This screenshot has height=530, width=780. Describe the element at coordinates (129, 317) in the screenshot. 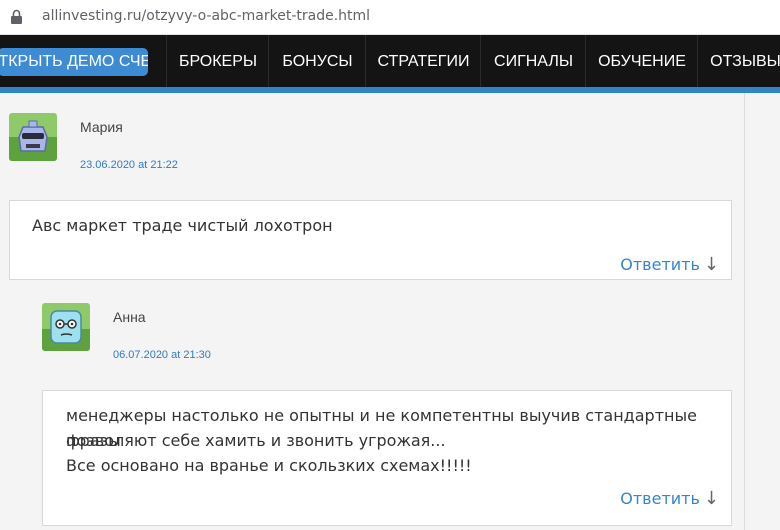

I see `comment-author: Анна` at that location.